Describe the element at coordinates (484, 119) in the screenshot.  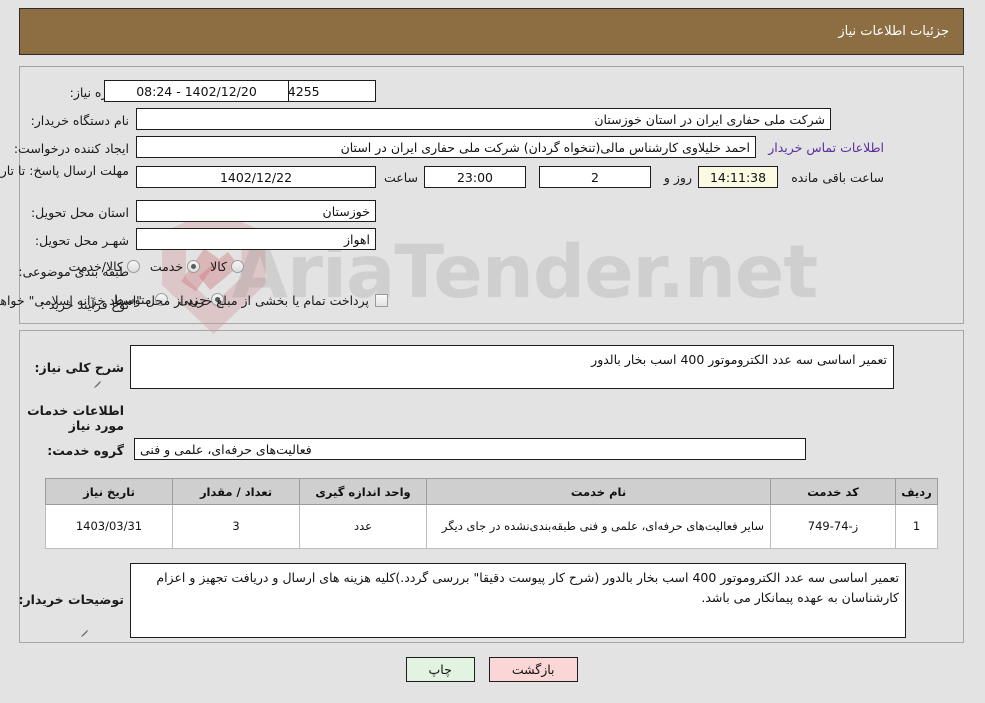
I see `buyer-org-field: شرکت ملی حفاری ایران در استان خوزستان` at that location.